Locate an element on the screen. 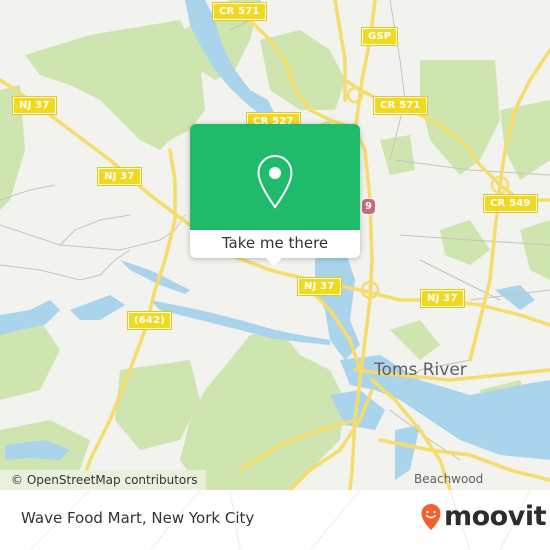 This screenshot has height=550, width=550. road-label-cr571-east: CR 571 is located at coordinates (400, 105).